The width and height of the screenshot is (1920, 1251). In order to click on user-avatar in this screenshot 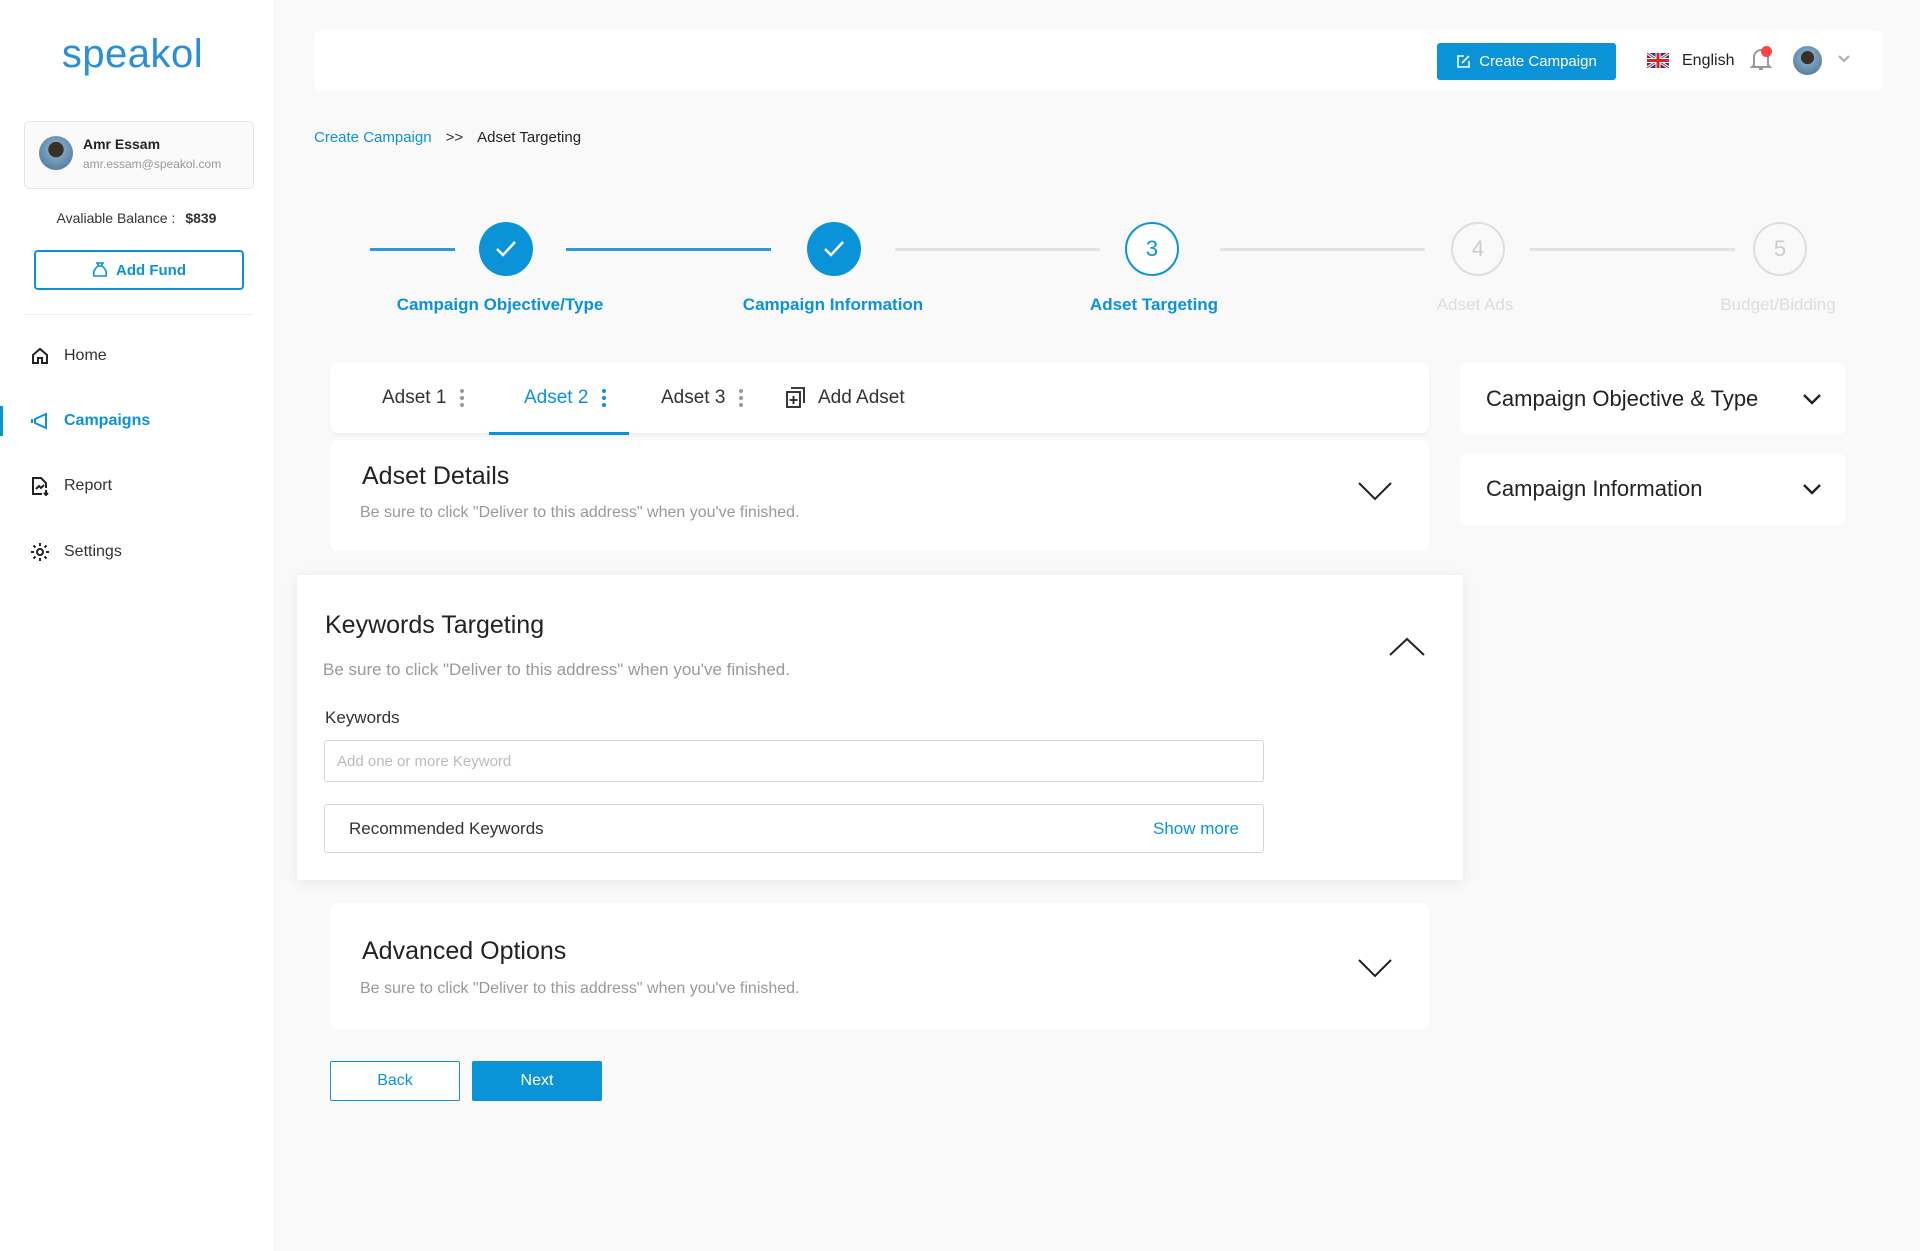, I will do `click(1807, 60)`.